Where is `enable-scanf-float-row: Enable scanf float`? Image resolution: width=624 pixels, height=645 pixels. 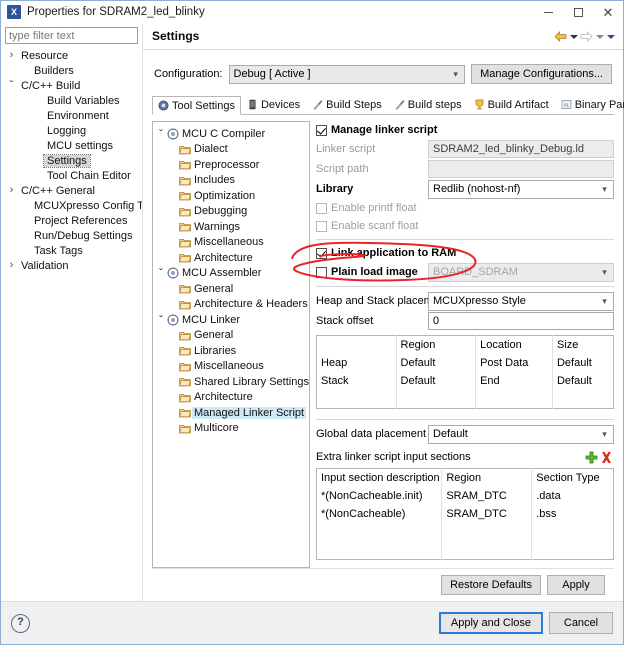
enable-scanf-float-row: Enable scanf float is located at coordinates (465, 226).